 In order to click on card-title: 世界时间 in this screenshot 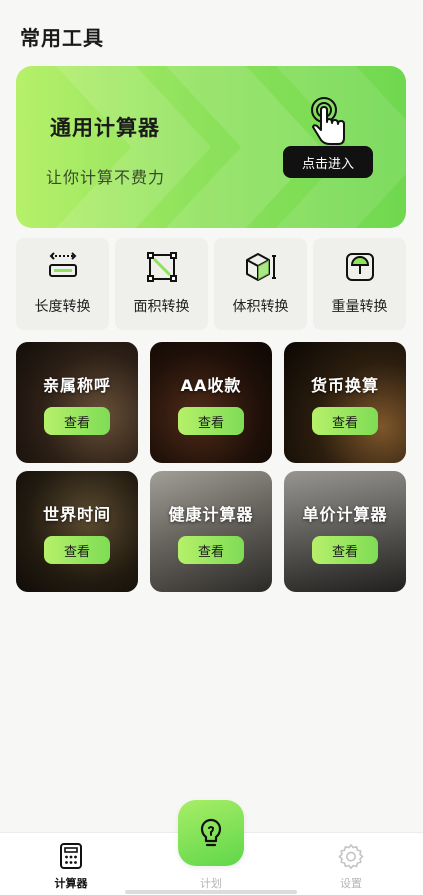, I will do `click(76, 514)`.